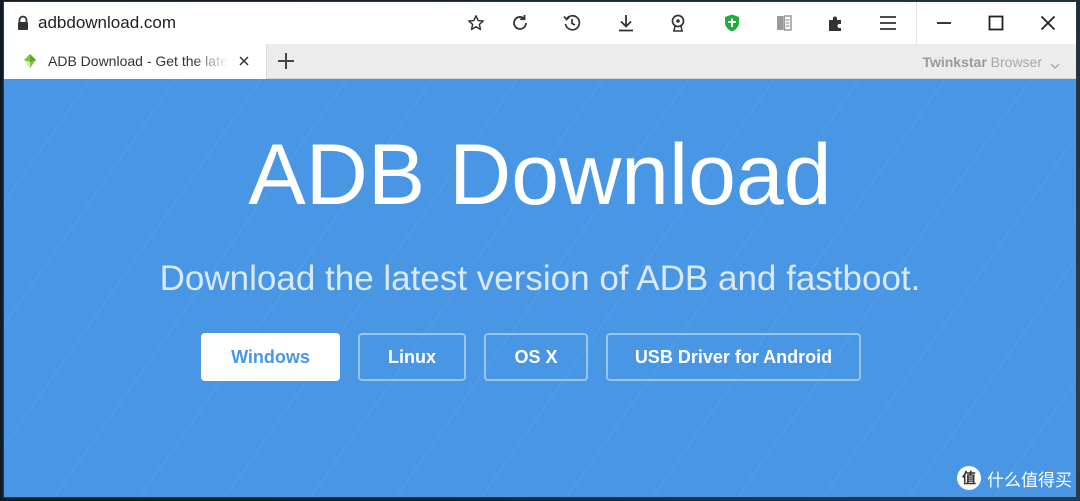 The image size is (1080, 501). I want to click on new-tab-plus-icon, so click(286, 61).